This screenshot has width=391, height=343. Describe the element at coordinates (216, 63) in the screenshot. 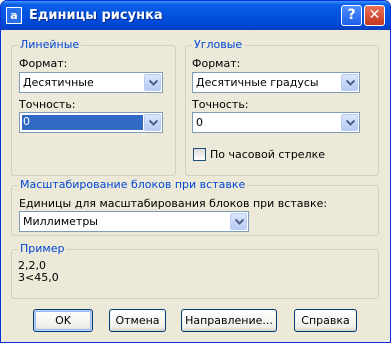

I see `angular-format-label: Формат:` at that location.